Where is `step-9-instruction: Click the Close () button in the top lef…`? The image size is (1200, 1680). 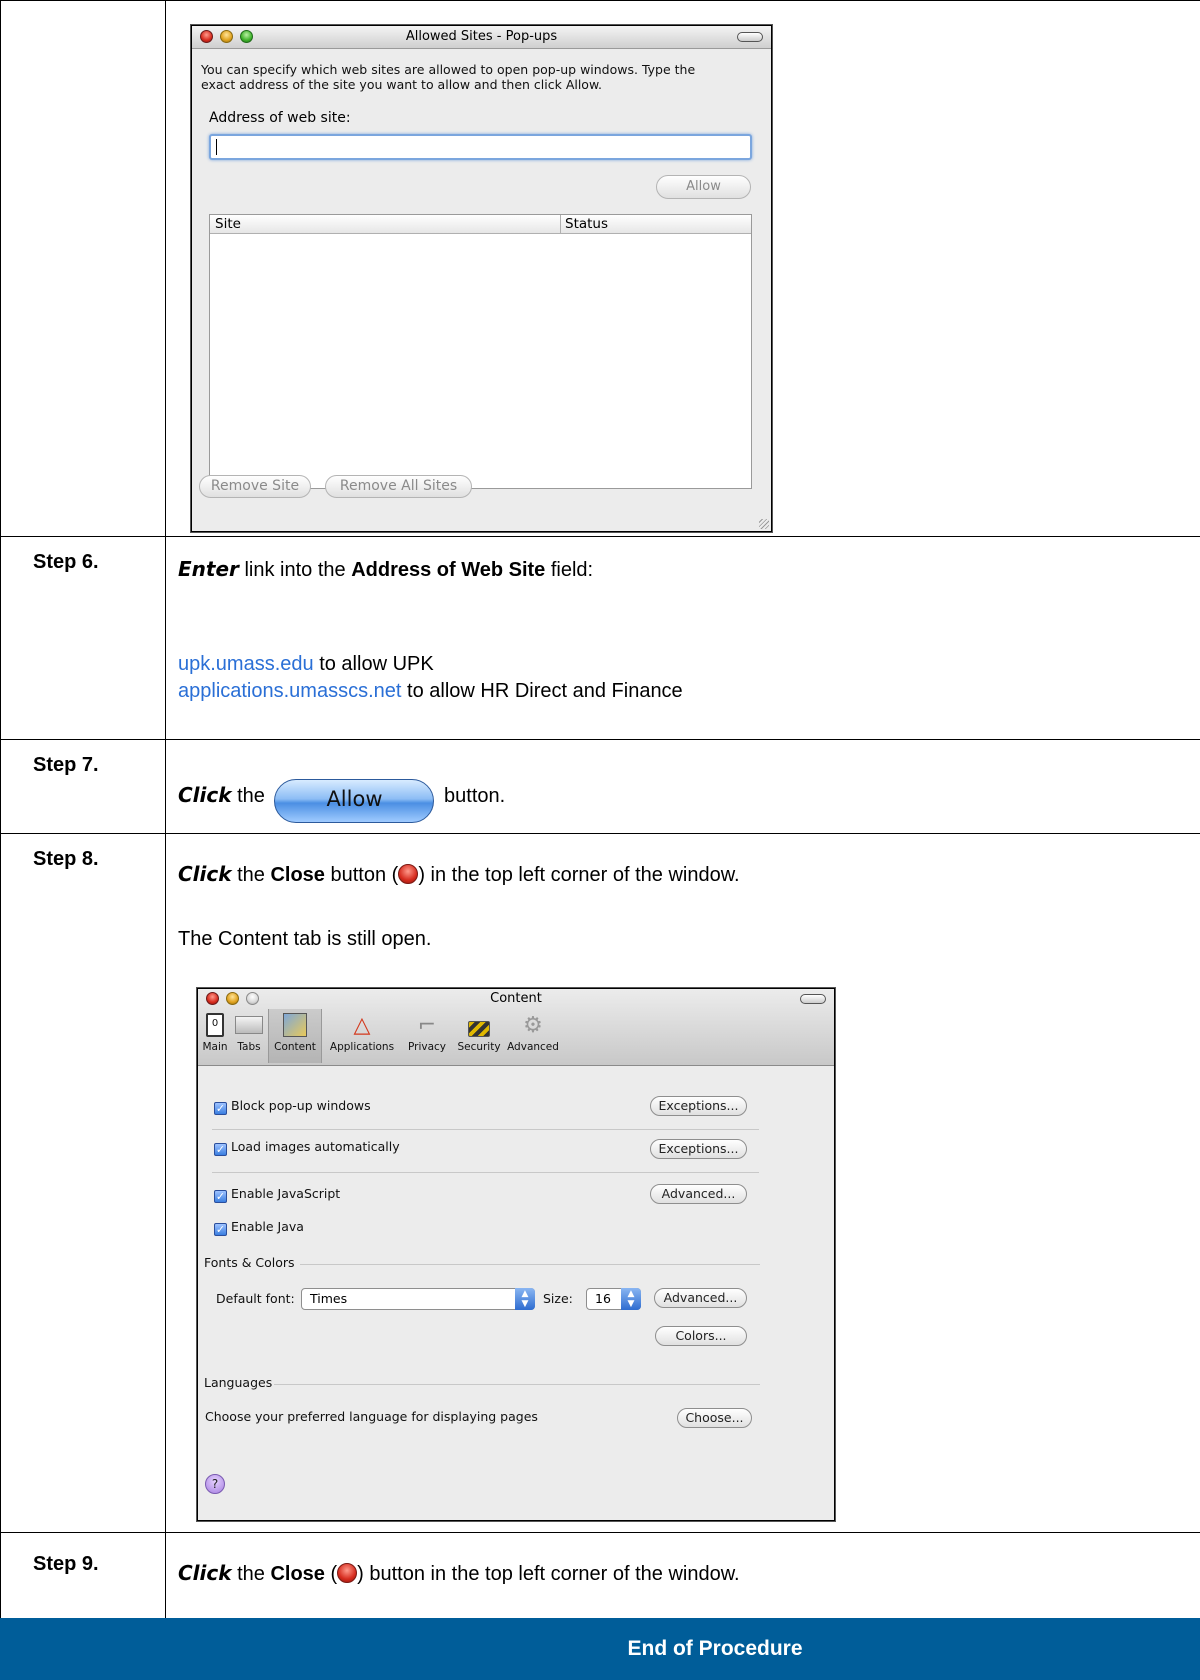 step-9-instruction: Click the Close () button in the top lef… is located at coordinates (459, 1573).